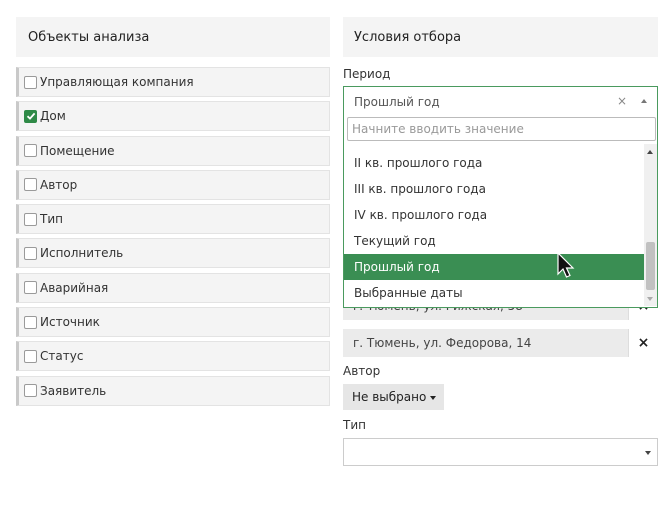 This screenshot has width=672, height=520. What do you see at coordinates (500, 452) in the screenshot?
I see `type-select` at bounding box center [500, 452].